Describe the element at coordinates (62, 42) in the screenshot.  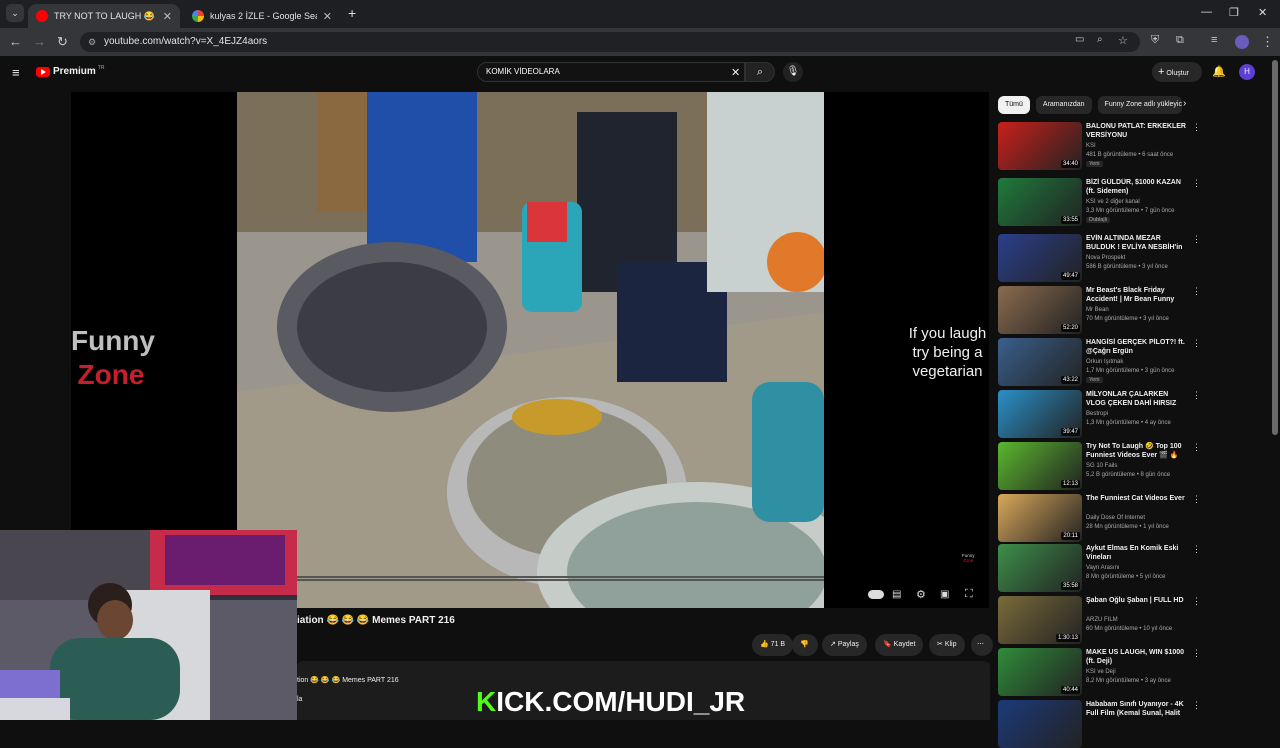
I see `reload-icon: ↻` at that location.